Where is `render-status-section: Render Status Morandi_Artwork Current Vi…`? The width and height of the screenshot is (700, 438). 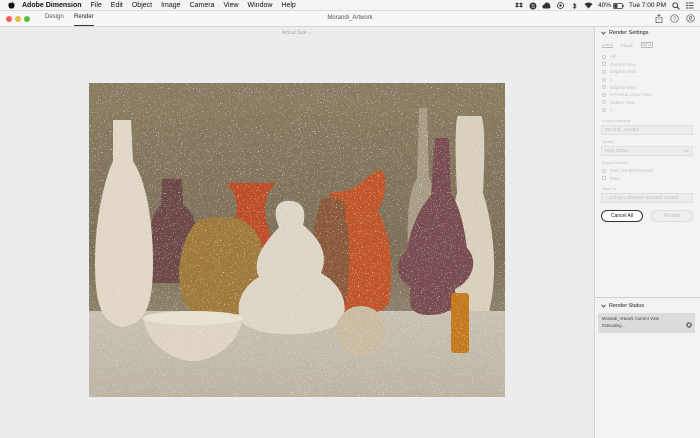
render-status-section: Render Status Morandi_Artwork Current Vi… is located at coordinates (647, 317).